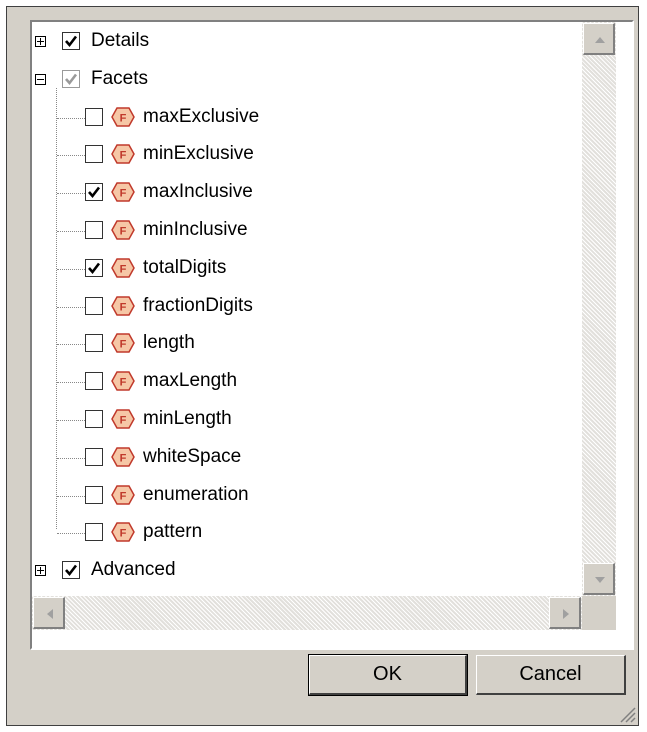 The image size is (647, 732). I want to click on ok-button: OK, so click(388, 675).